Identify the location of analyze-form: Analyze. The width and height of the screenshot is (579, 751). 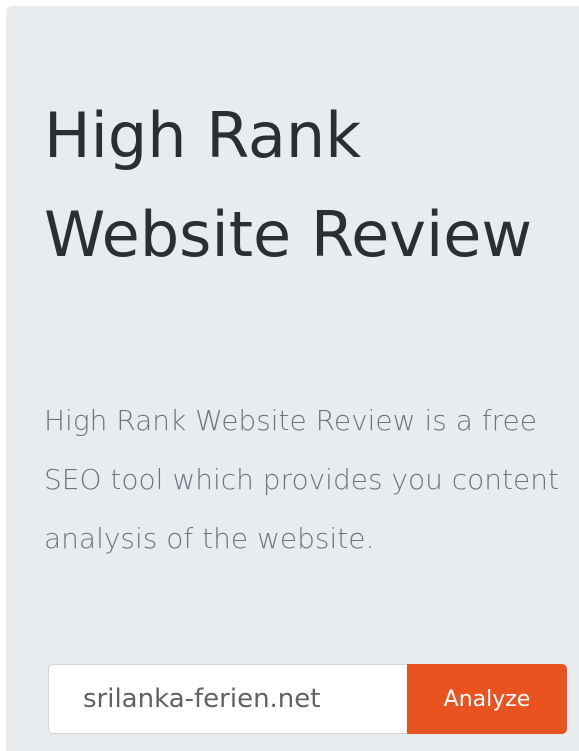
(307, 699).